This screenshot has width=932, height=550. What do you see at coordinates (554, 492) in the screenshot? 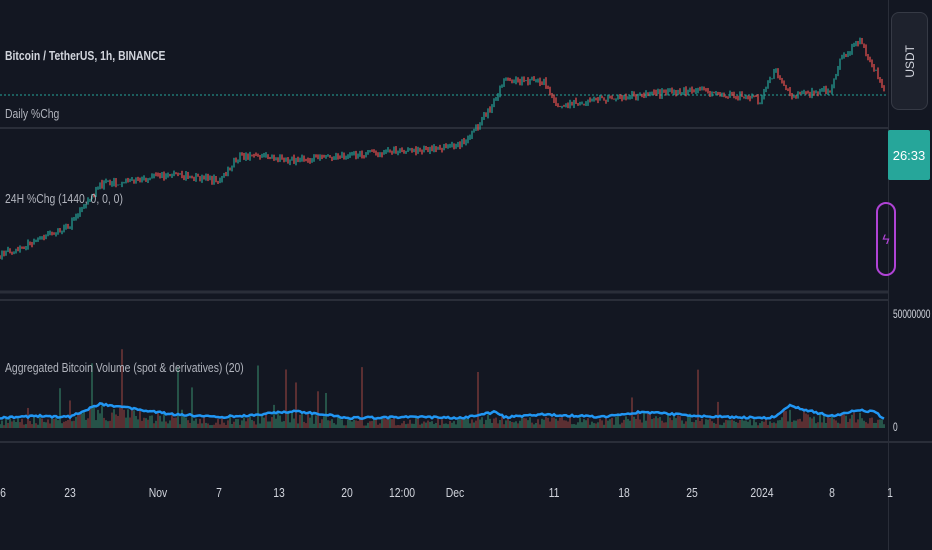
I see `time-tick: 11` at bounding box center [554, 492].